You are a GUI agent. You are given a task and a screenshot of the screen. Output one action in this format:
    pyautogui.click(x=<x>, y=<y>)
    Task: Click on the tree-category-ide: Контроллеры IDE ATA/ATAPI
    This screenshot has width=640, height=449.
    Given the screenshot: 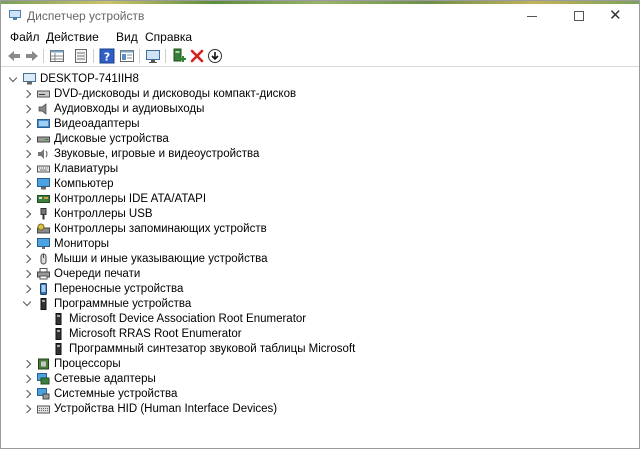 What is the action you would take?
    pyautogui.click(x=311, y=199)
    